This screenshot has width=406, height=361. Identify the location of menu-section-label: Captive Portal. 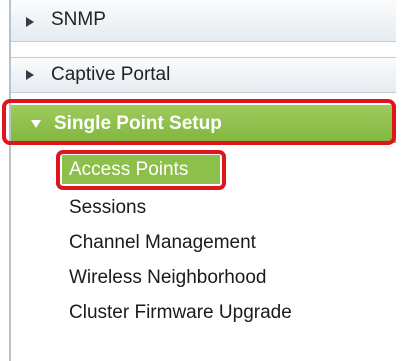
(111, 74).